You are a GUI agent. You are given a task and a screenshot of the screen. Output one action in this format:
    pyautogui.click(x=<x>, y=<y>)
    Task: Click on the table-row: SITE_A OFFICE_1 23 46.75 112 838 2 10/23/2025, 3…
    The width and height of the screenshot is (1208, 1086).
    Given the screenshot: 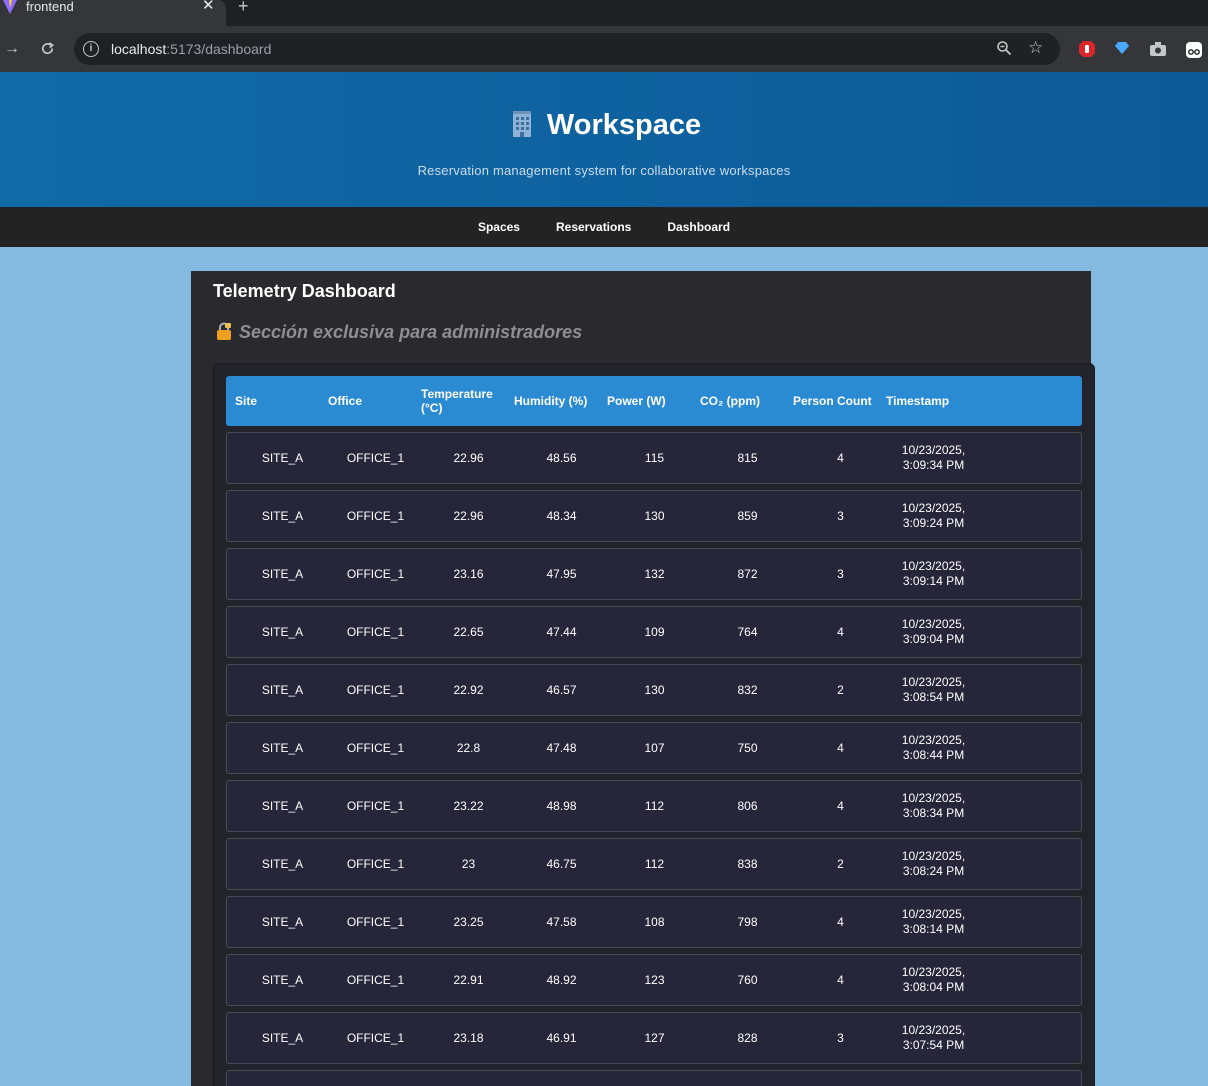 What is the action you would take?
    pyautogui.click(x=654, y=864)
    